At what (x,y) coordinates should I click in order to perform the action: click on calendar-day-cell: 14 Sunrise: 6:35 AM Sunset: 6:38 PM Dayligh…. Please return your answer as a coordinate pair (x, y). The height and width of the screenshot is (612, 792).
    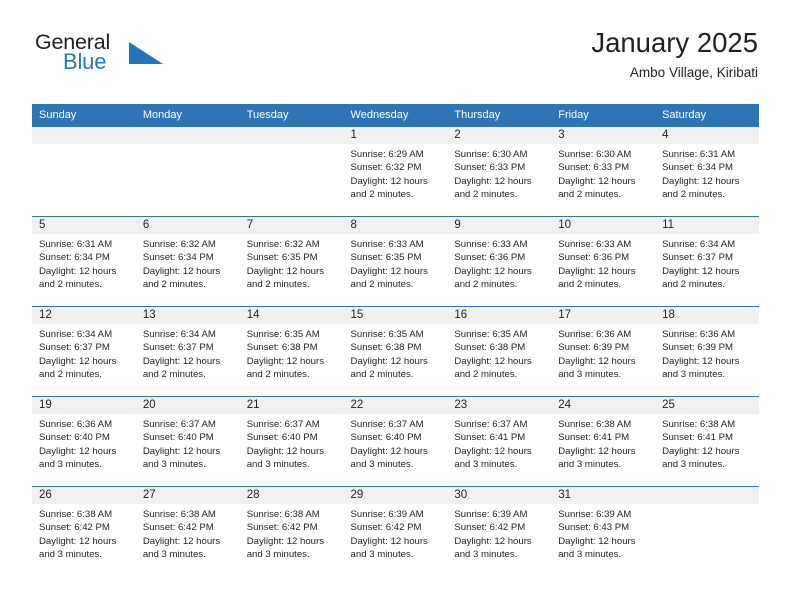
    Looking at the image, I should click on (291, 351).